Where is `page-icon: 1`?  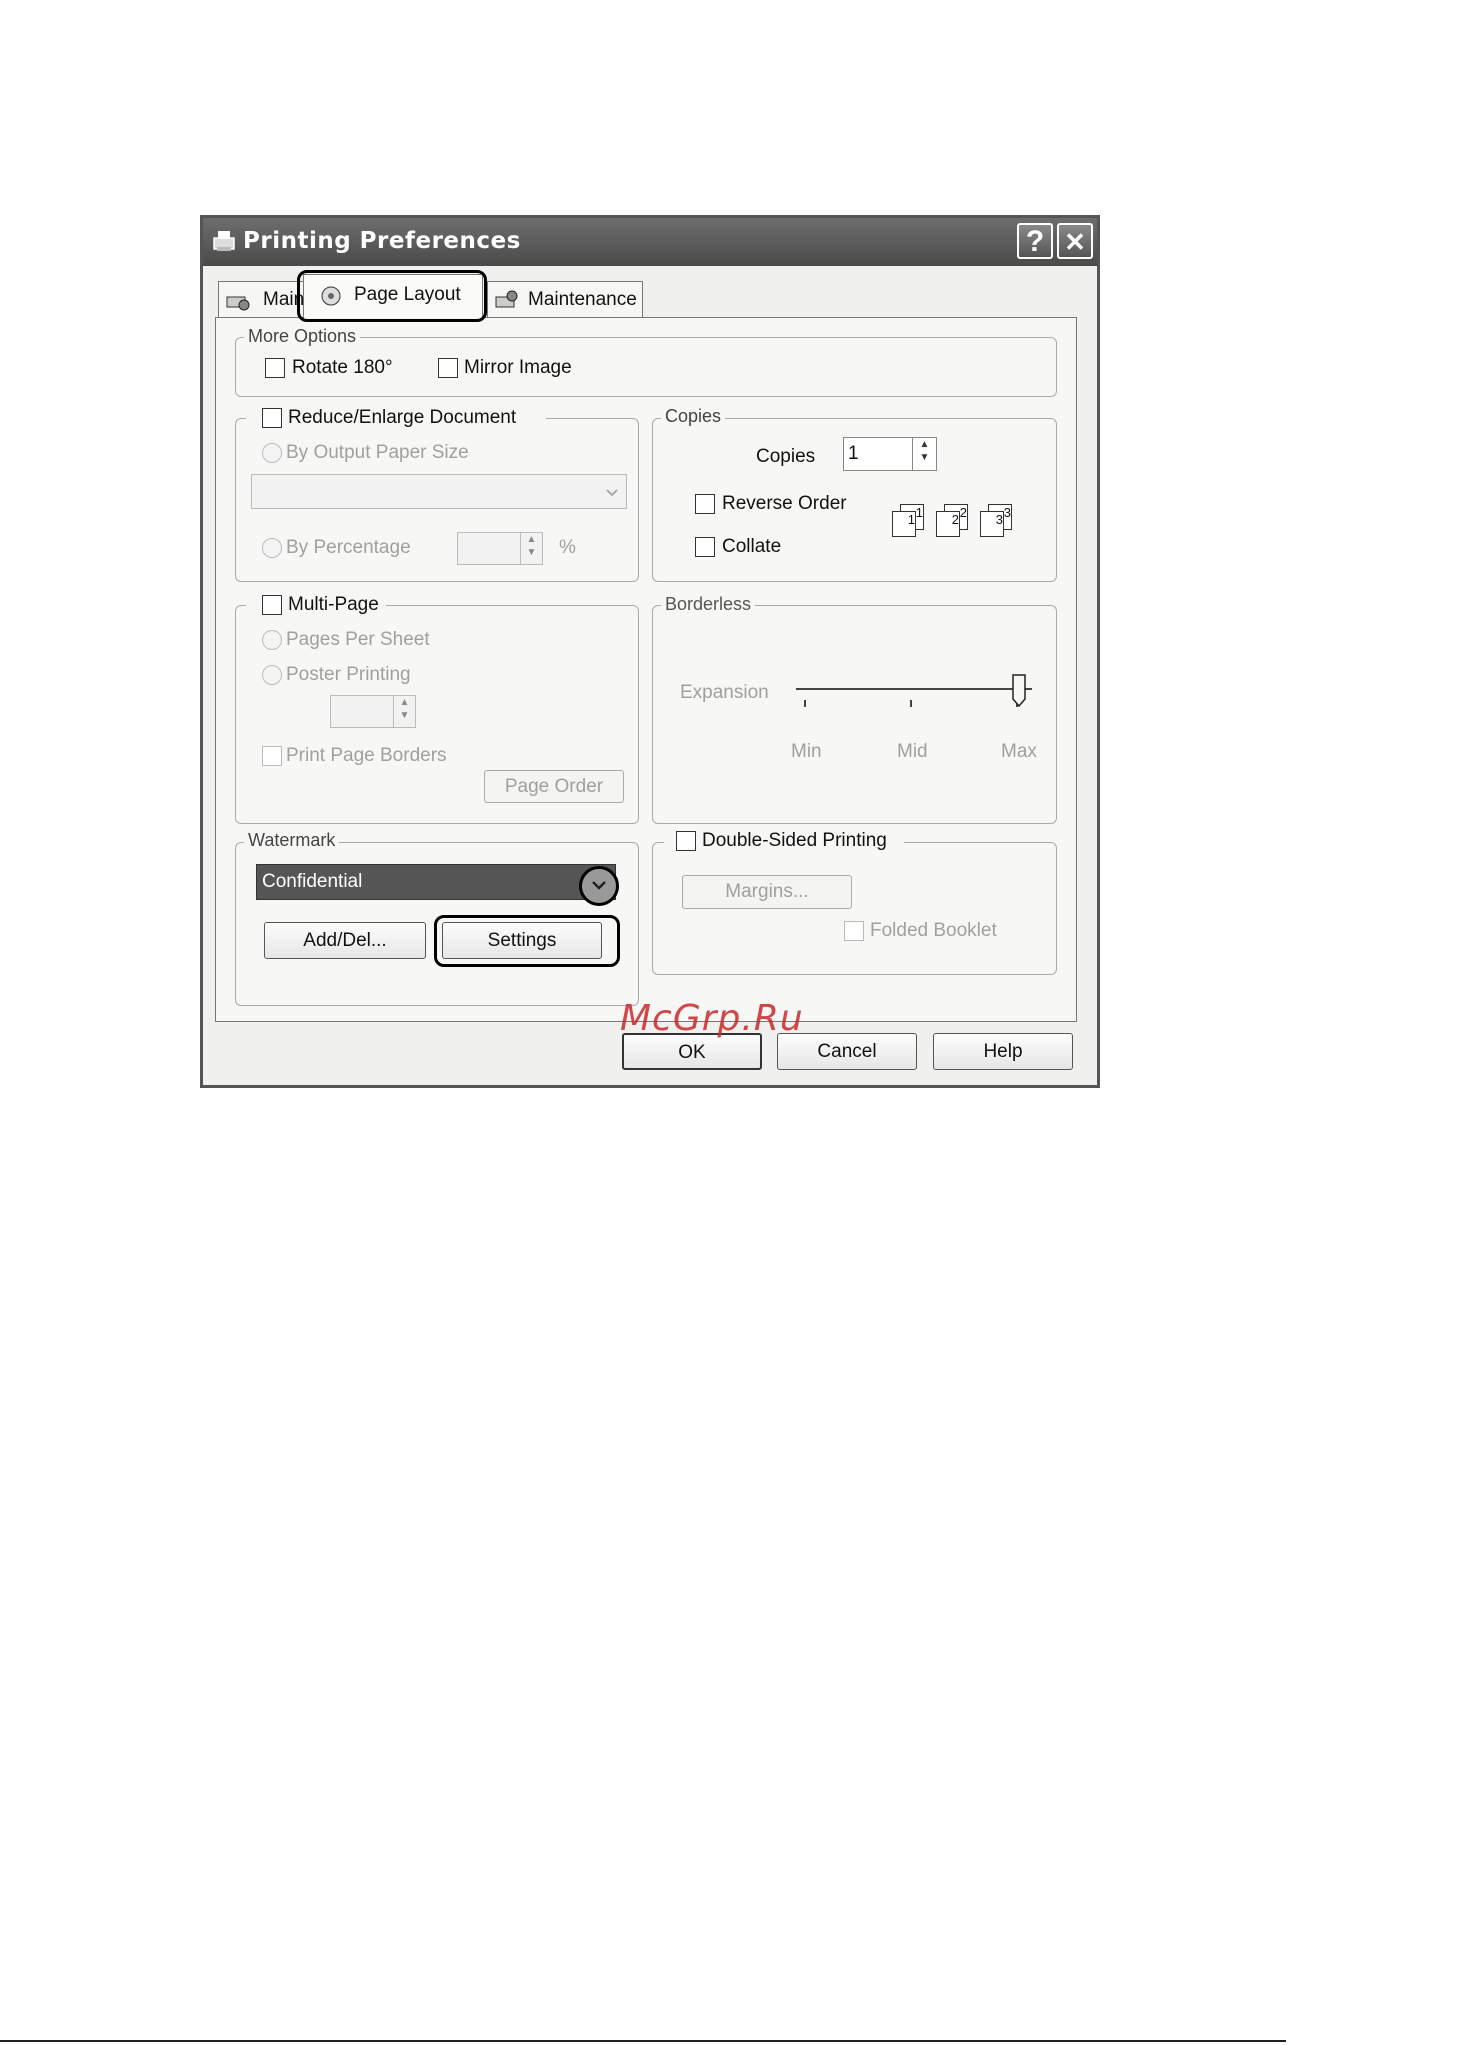 page-icon: 1 is located at coordinates (904, 524).